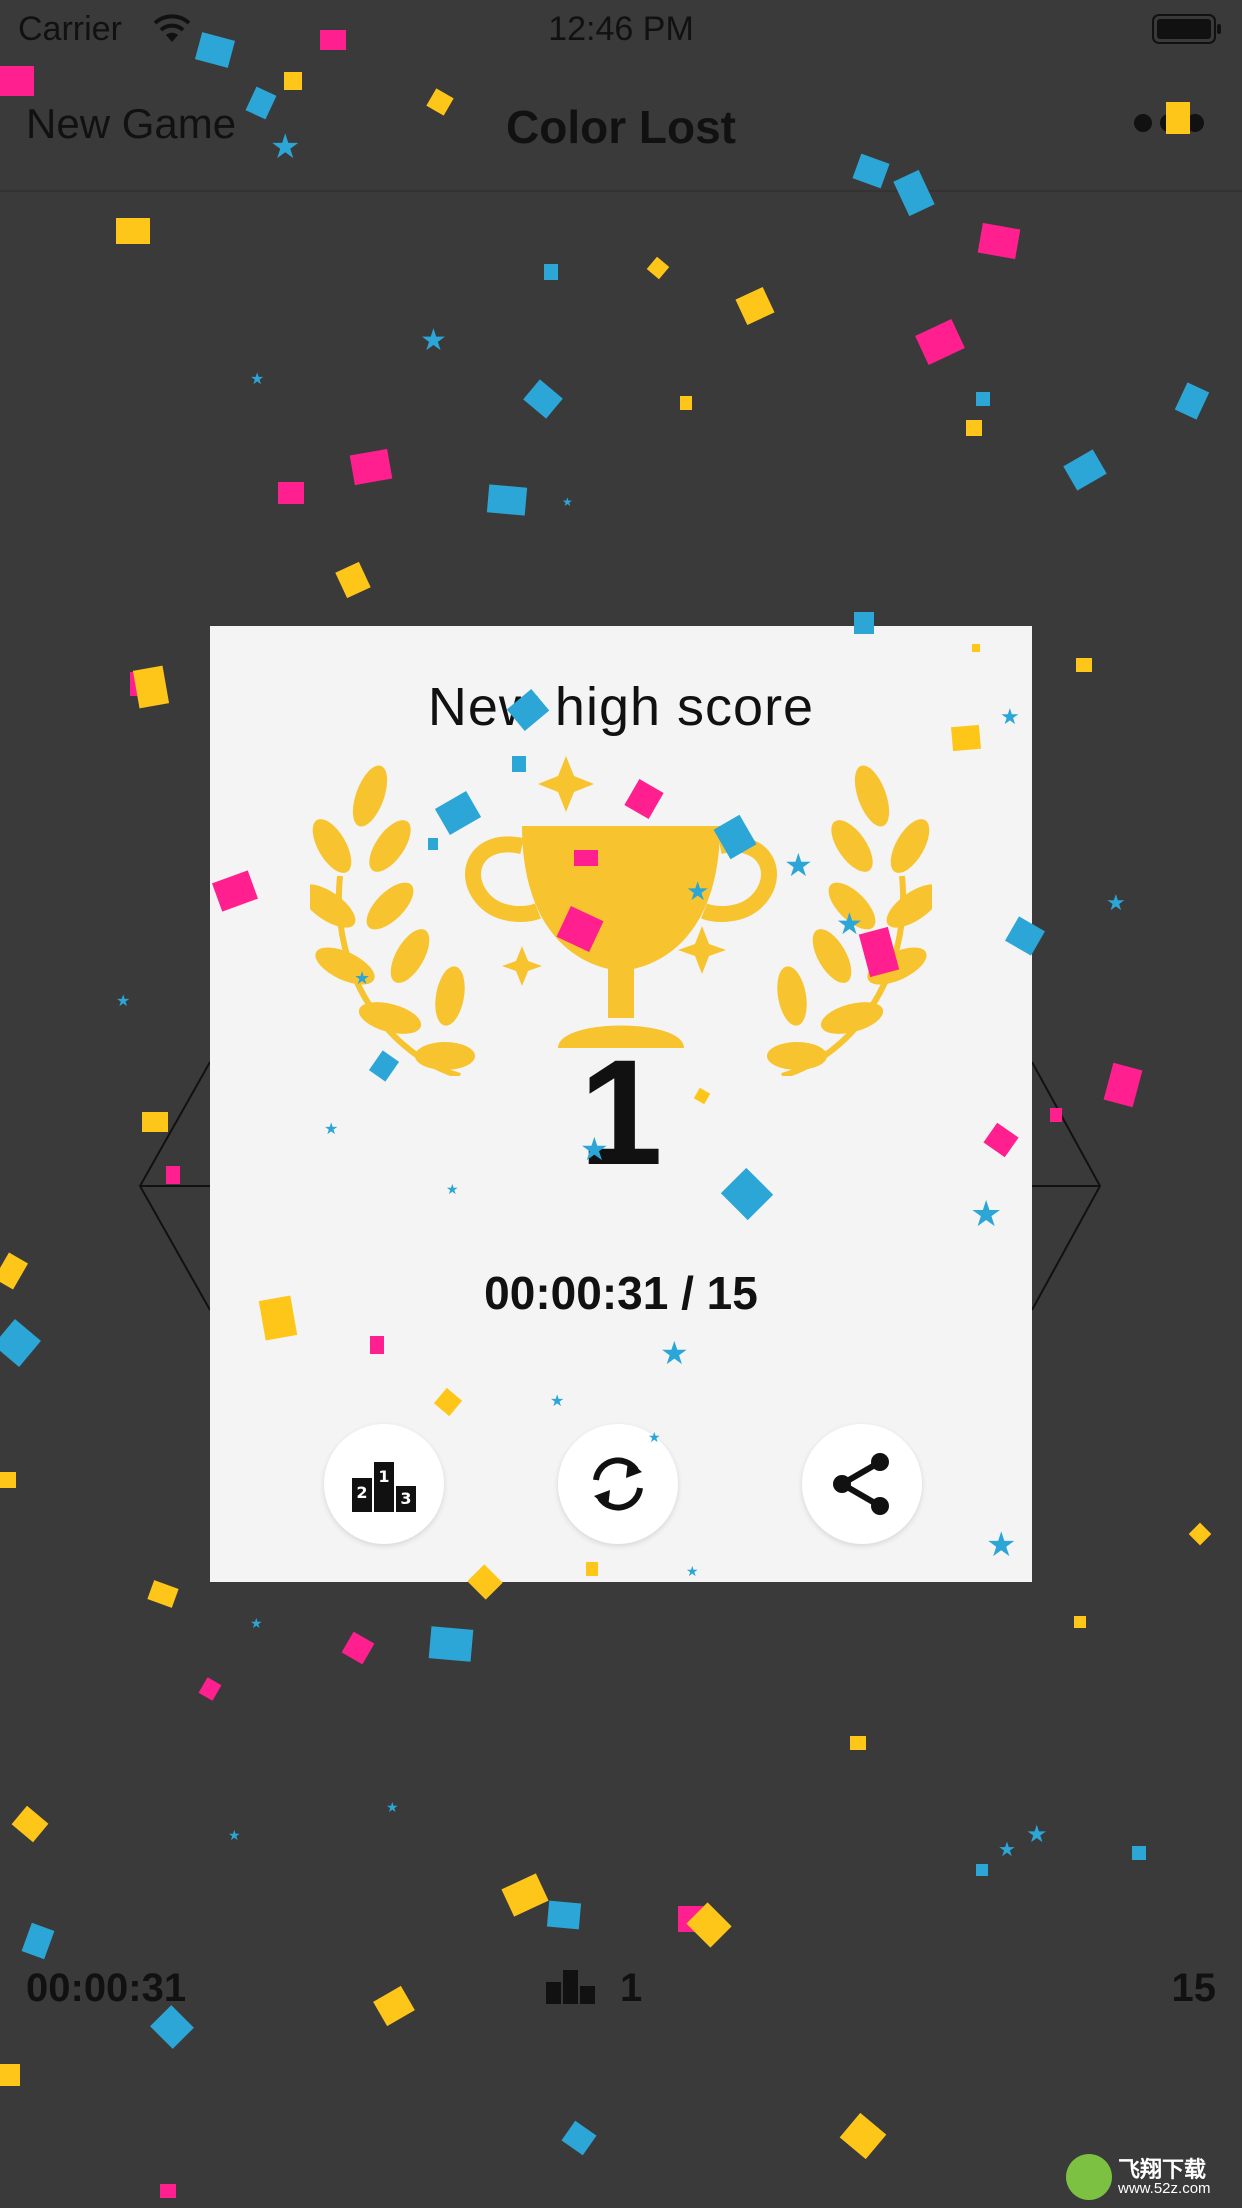 The width and height of the screenshot is (1242, 2208). I want to click on svg-text: 3, so click(405, 1498).